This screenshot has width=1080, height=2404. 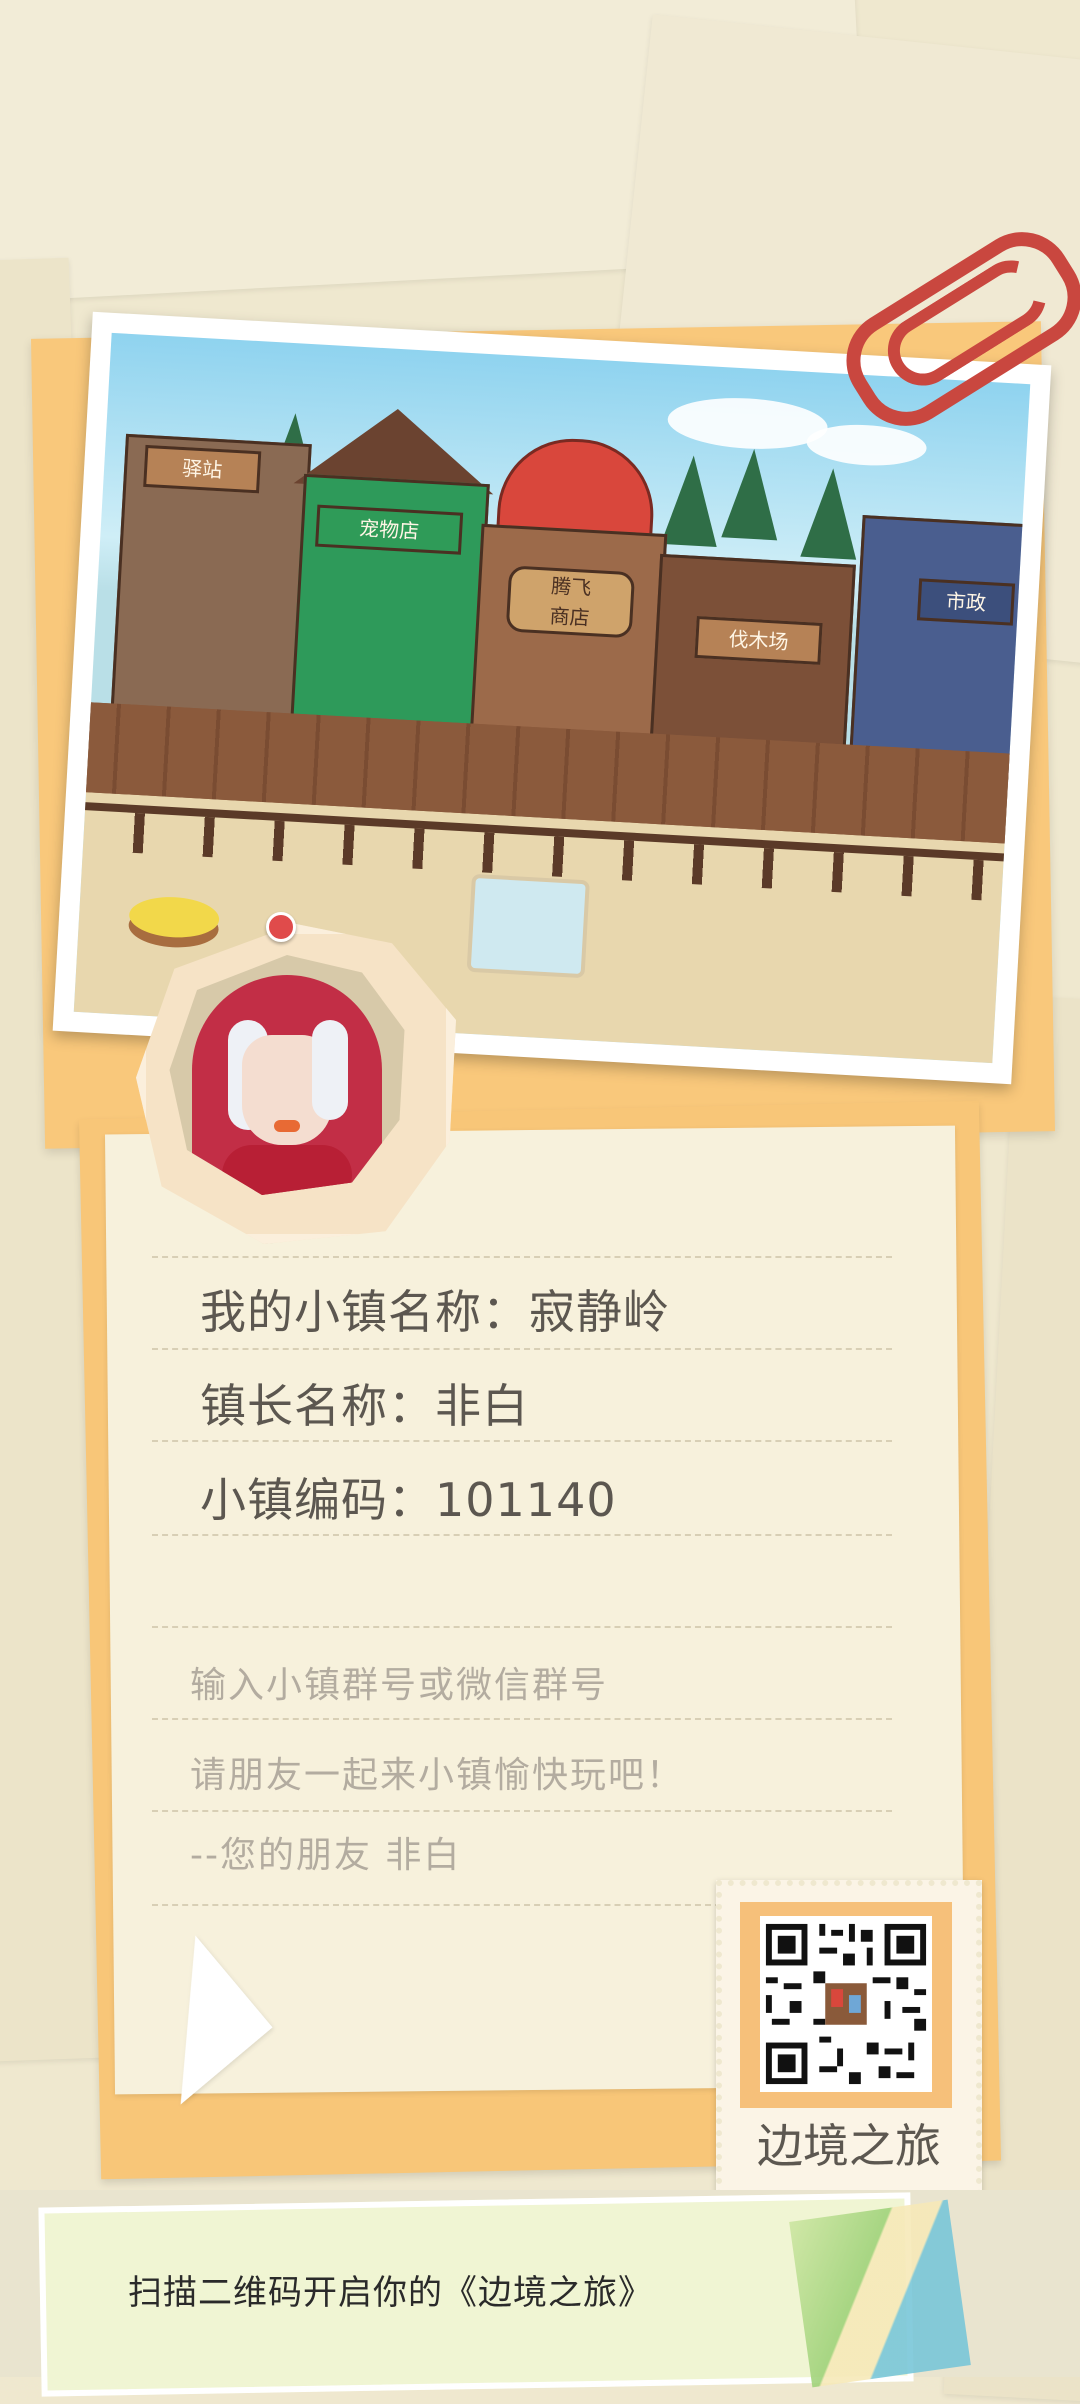 I want to click on message-line-1: 输入小镇群号或微信群号, so click(x=399, y=1685).